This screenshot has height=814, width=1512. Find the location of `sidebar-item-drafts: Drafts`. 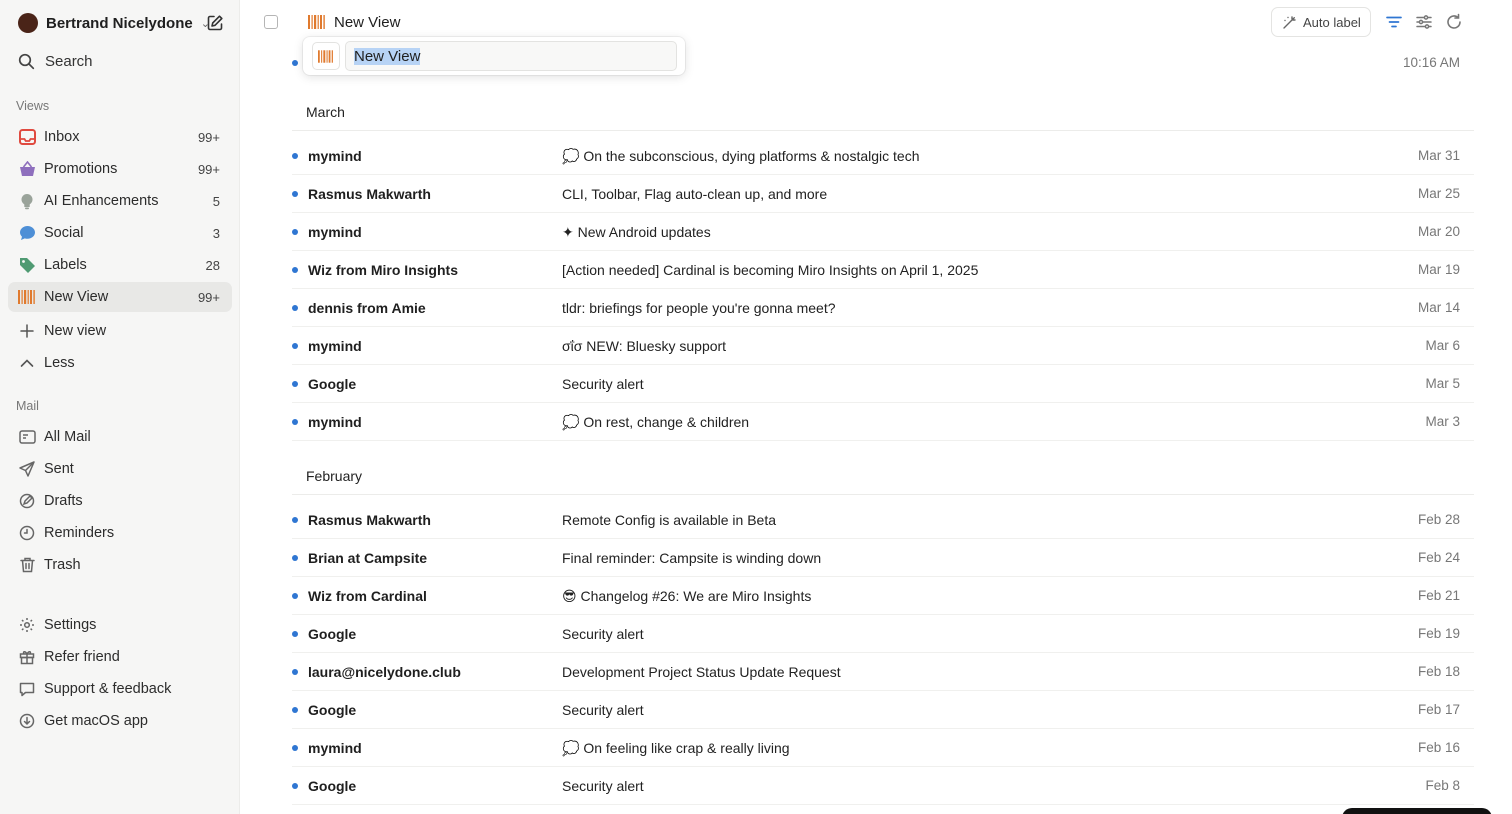

sidebar-item-drafts: Drafts is located at coordinates (120, 501).